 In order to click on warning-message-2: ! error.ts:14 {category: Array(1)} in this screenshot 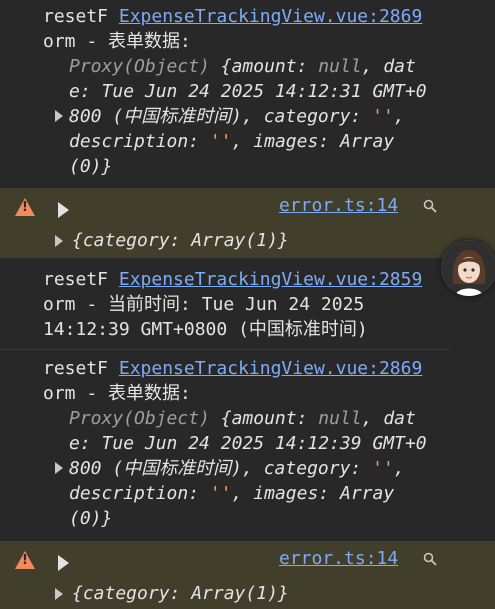, I will do `click(247, 575)`.